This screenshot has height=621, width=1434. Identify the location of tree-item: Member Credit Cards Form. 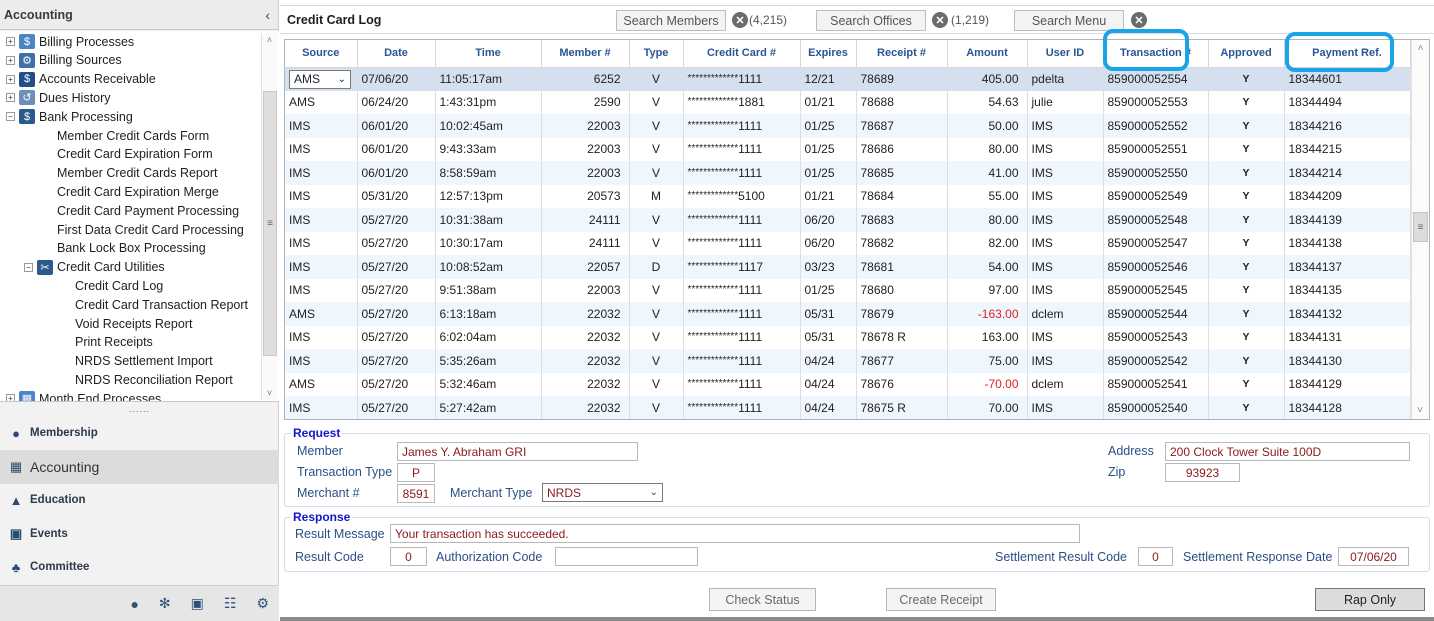
(133, 135).